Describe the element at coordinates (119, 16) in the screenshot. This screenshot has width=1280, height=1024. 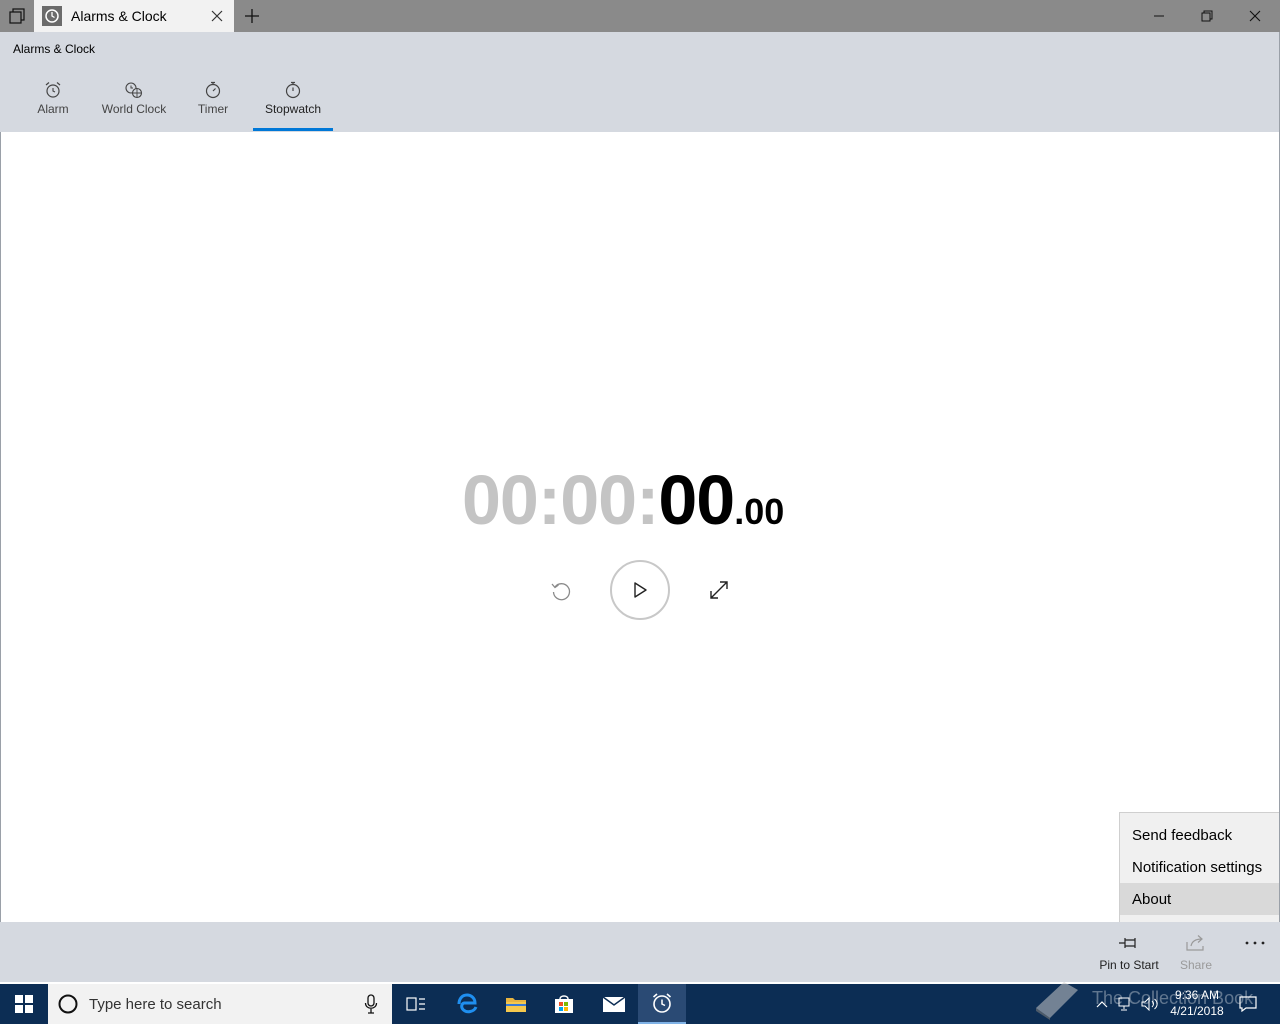
I see `tab-title: Alarms & Clock` at that location.